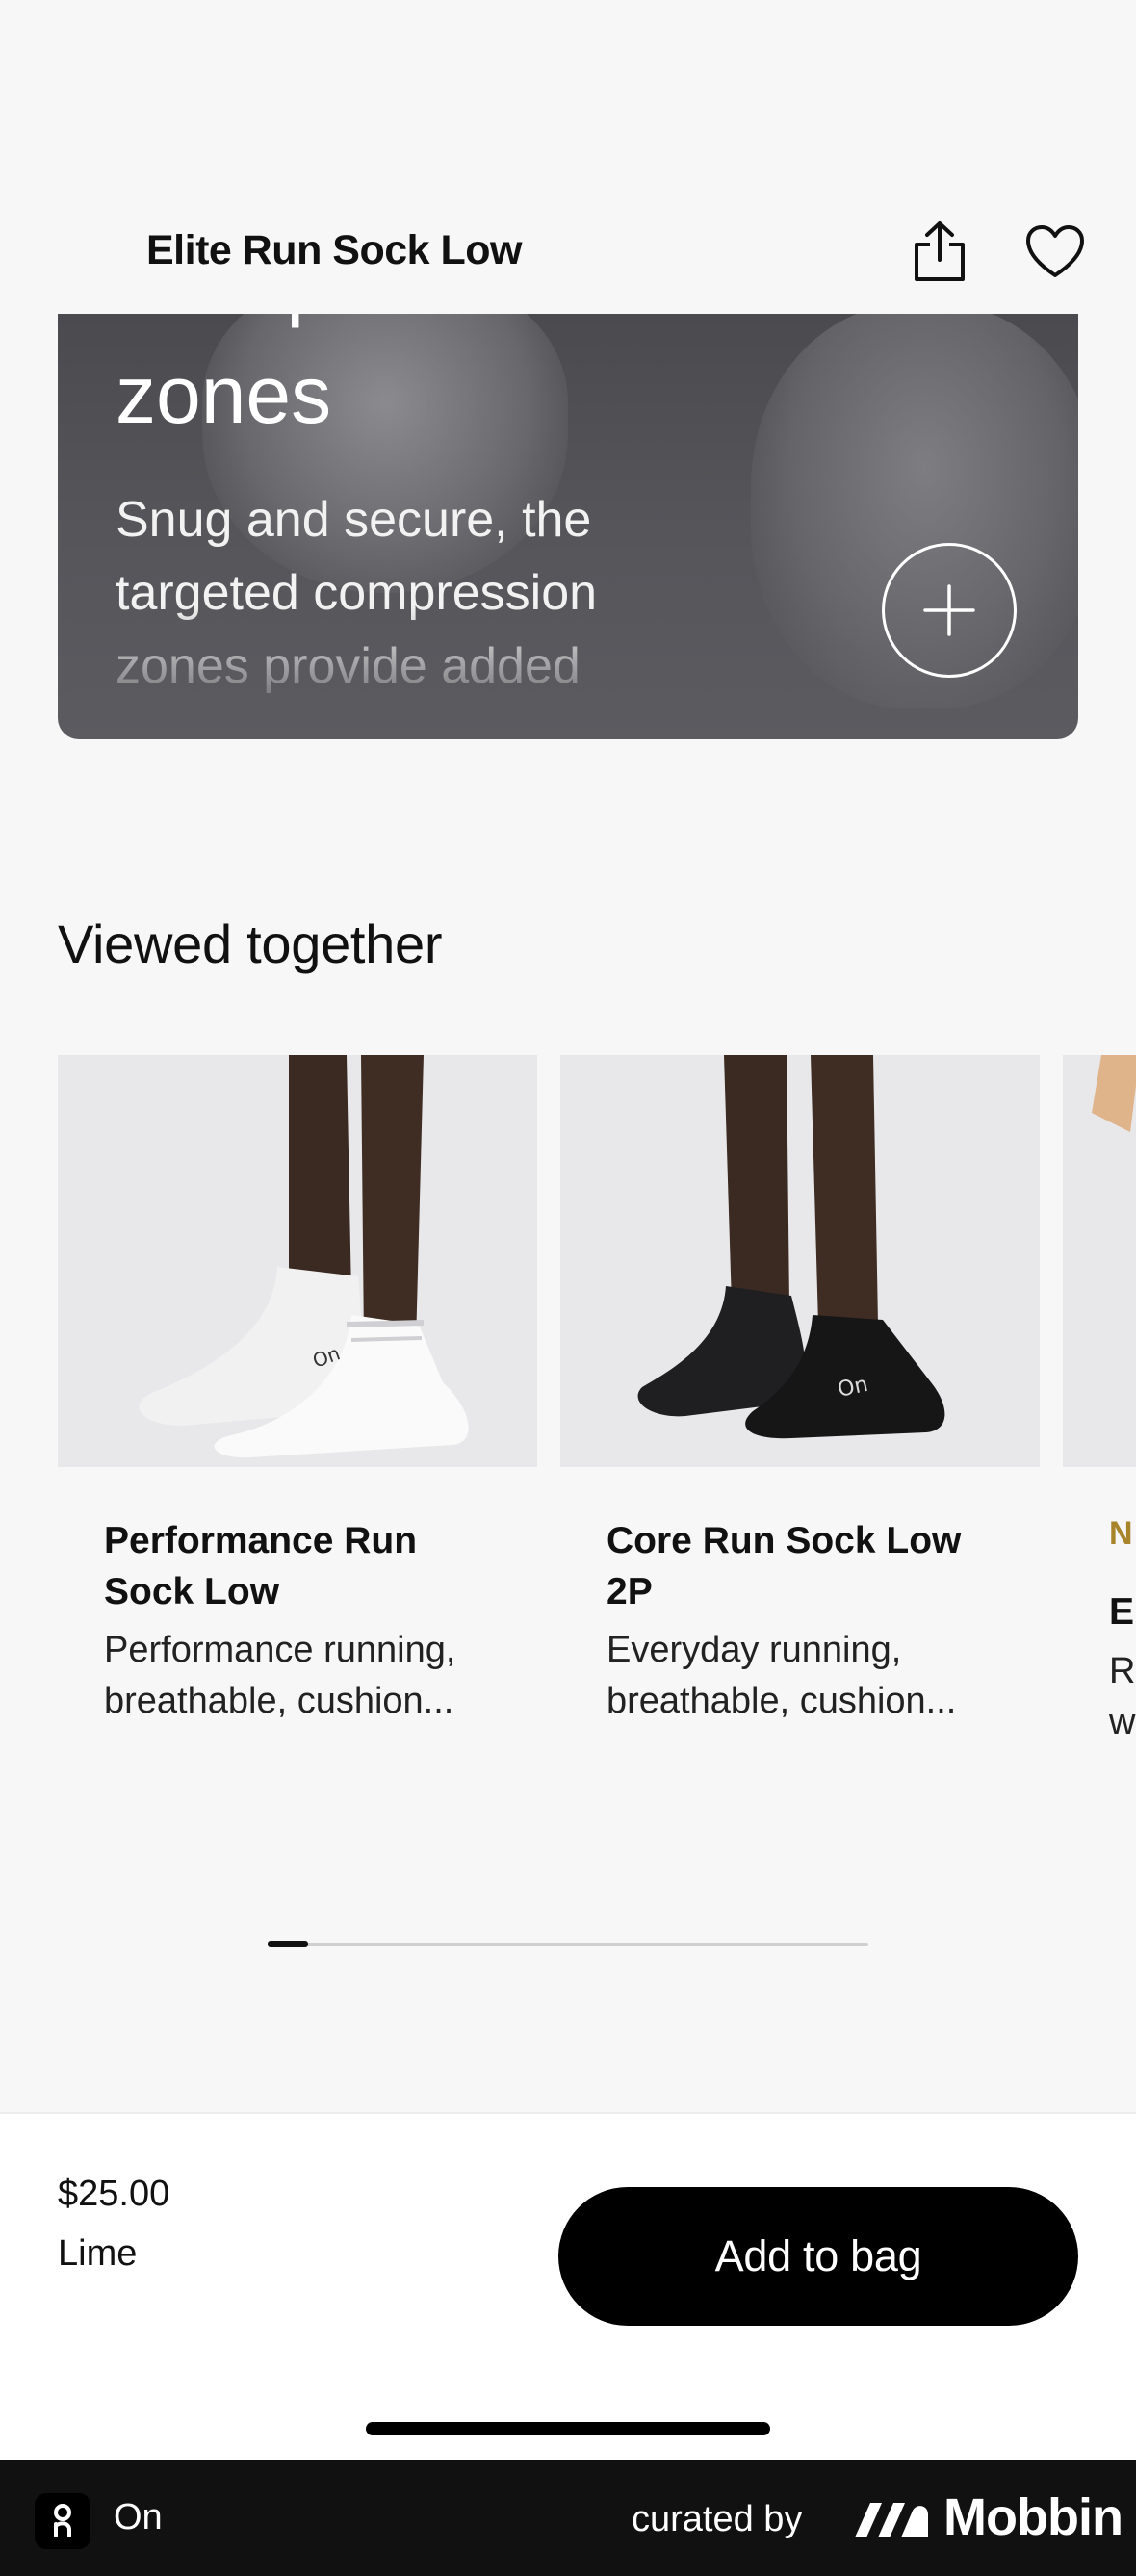 This screenshot has width=1136, height=2576. I want to click on product-color: Lime, so click(98, 2253).